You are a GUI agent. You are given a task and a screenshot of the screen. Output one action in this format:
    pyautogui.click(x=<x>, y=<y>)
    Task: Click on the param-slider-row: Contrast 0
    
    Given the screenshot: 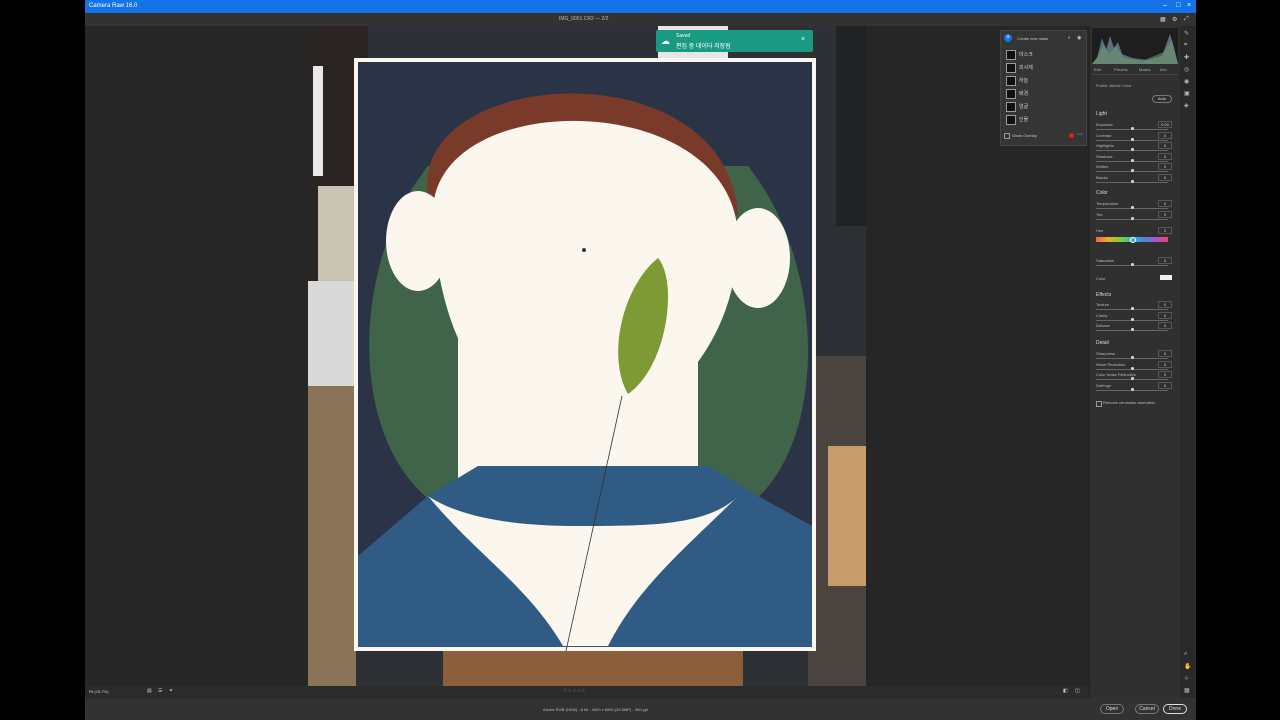 What is the action you would take?
    pyautogui.click(x=1136, y=136)
    